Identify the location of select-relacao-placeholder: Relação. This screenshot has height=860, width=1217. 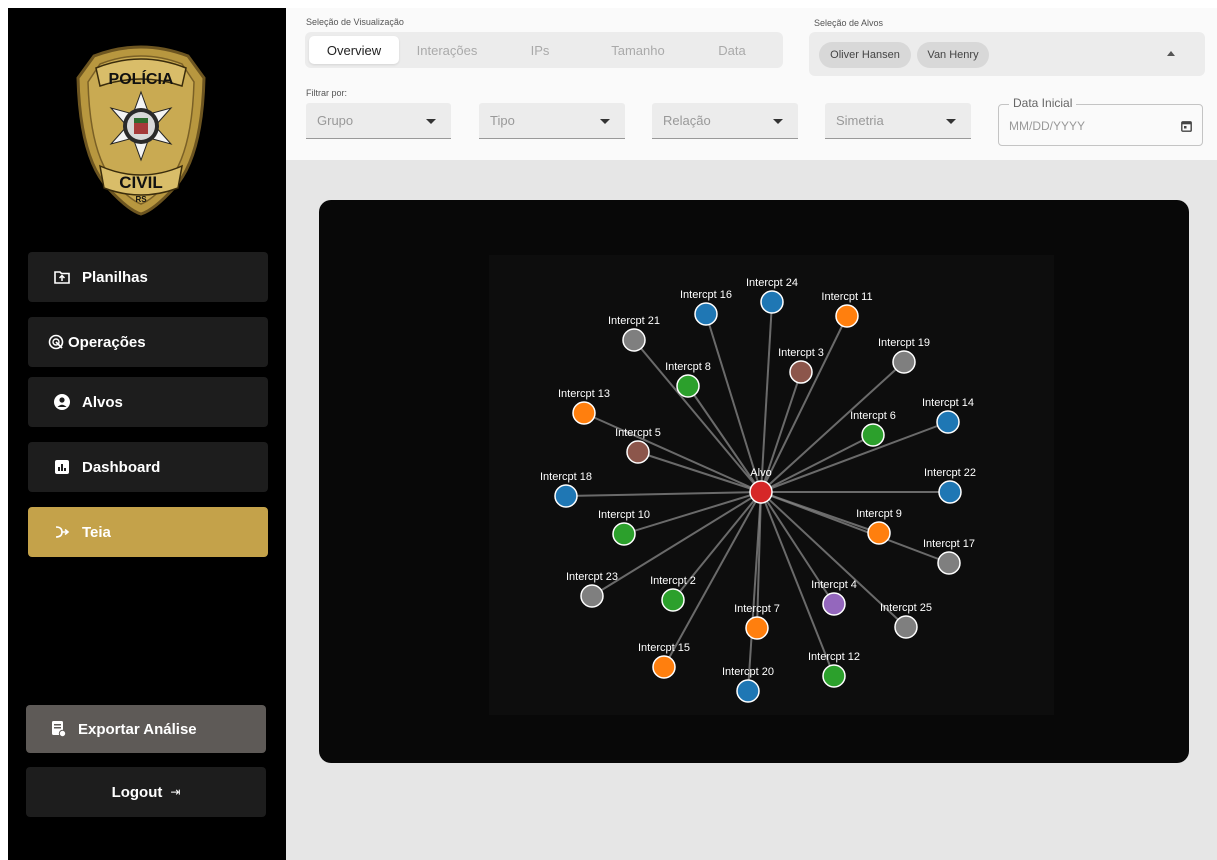
(687, 120).